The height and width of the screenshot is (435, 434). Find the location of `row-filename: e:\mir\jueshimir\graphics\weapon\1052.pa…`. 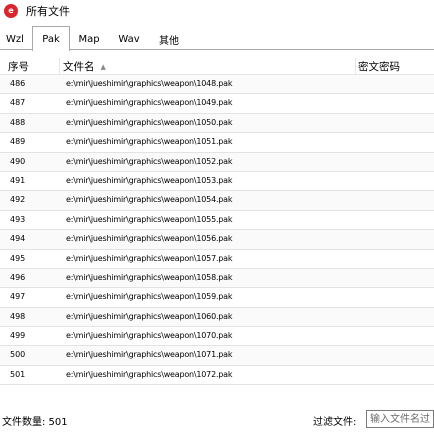

row-filename: e:\mir\jueshimir\graphics\weapon\1052.pa… is located at coordinates (149, 161).